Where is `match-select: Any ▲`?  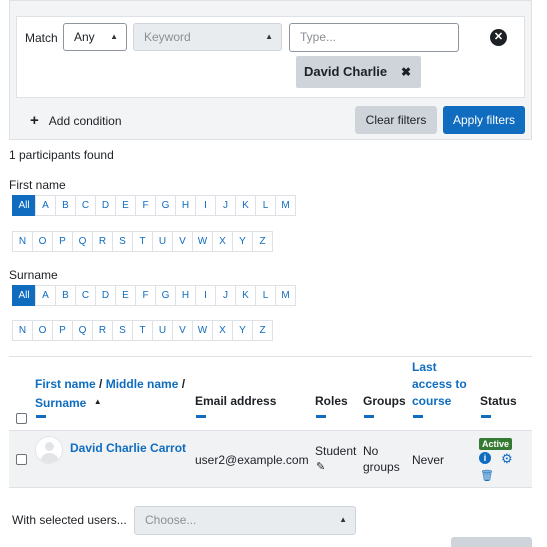 match-select: Any ▲ is located at coordinates (95, 37).